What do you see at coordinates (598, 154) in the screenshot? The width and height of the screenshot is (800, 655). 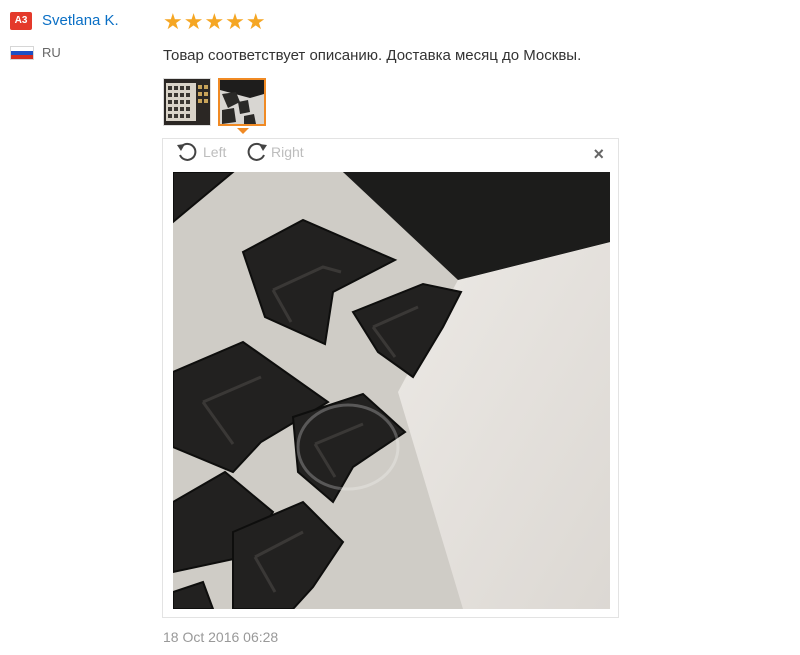 I see `close-viewer-button: ×` at bounding box center [598, 154].